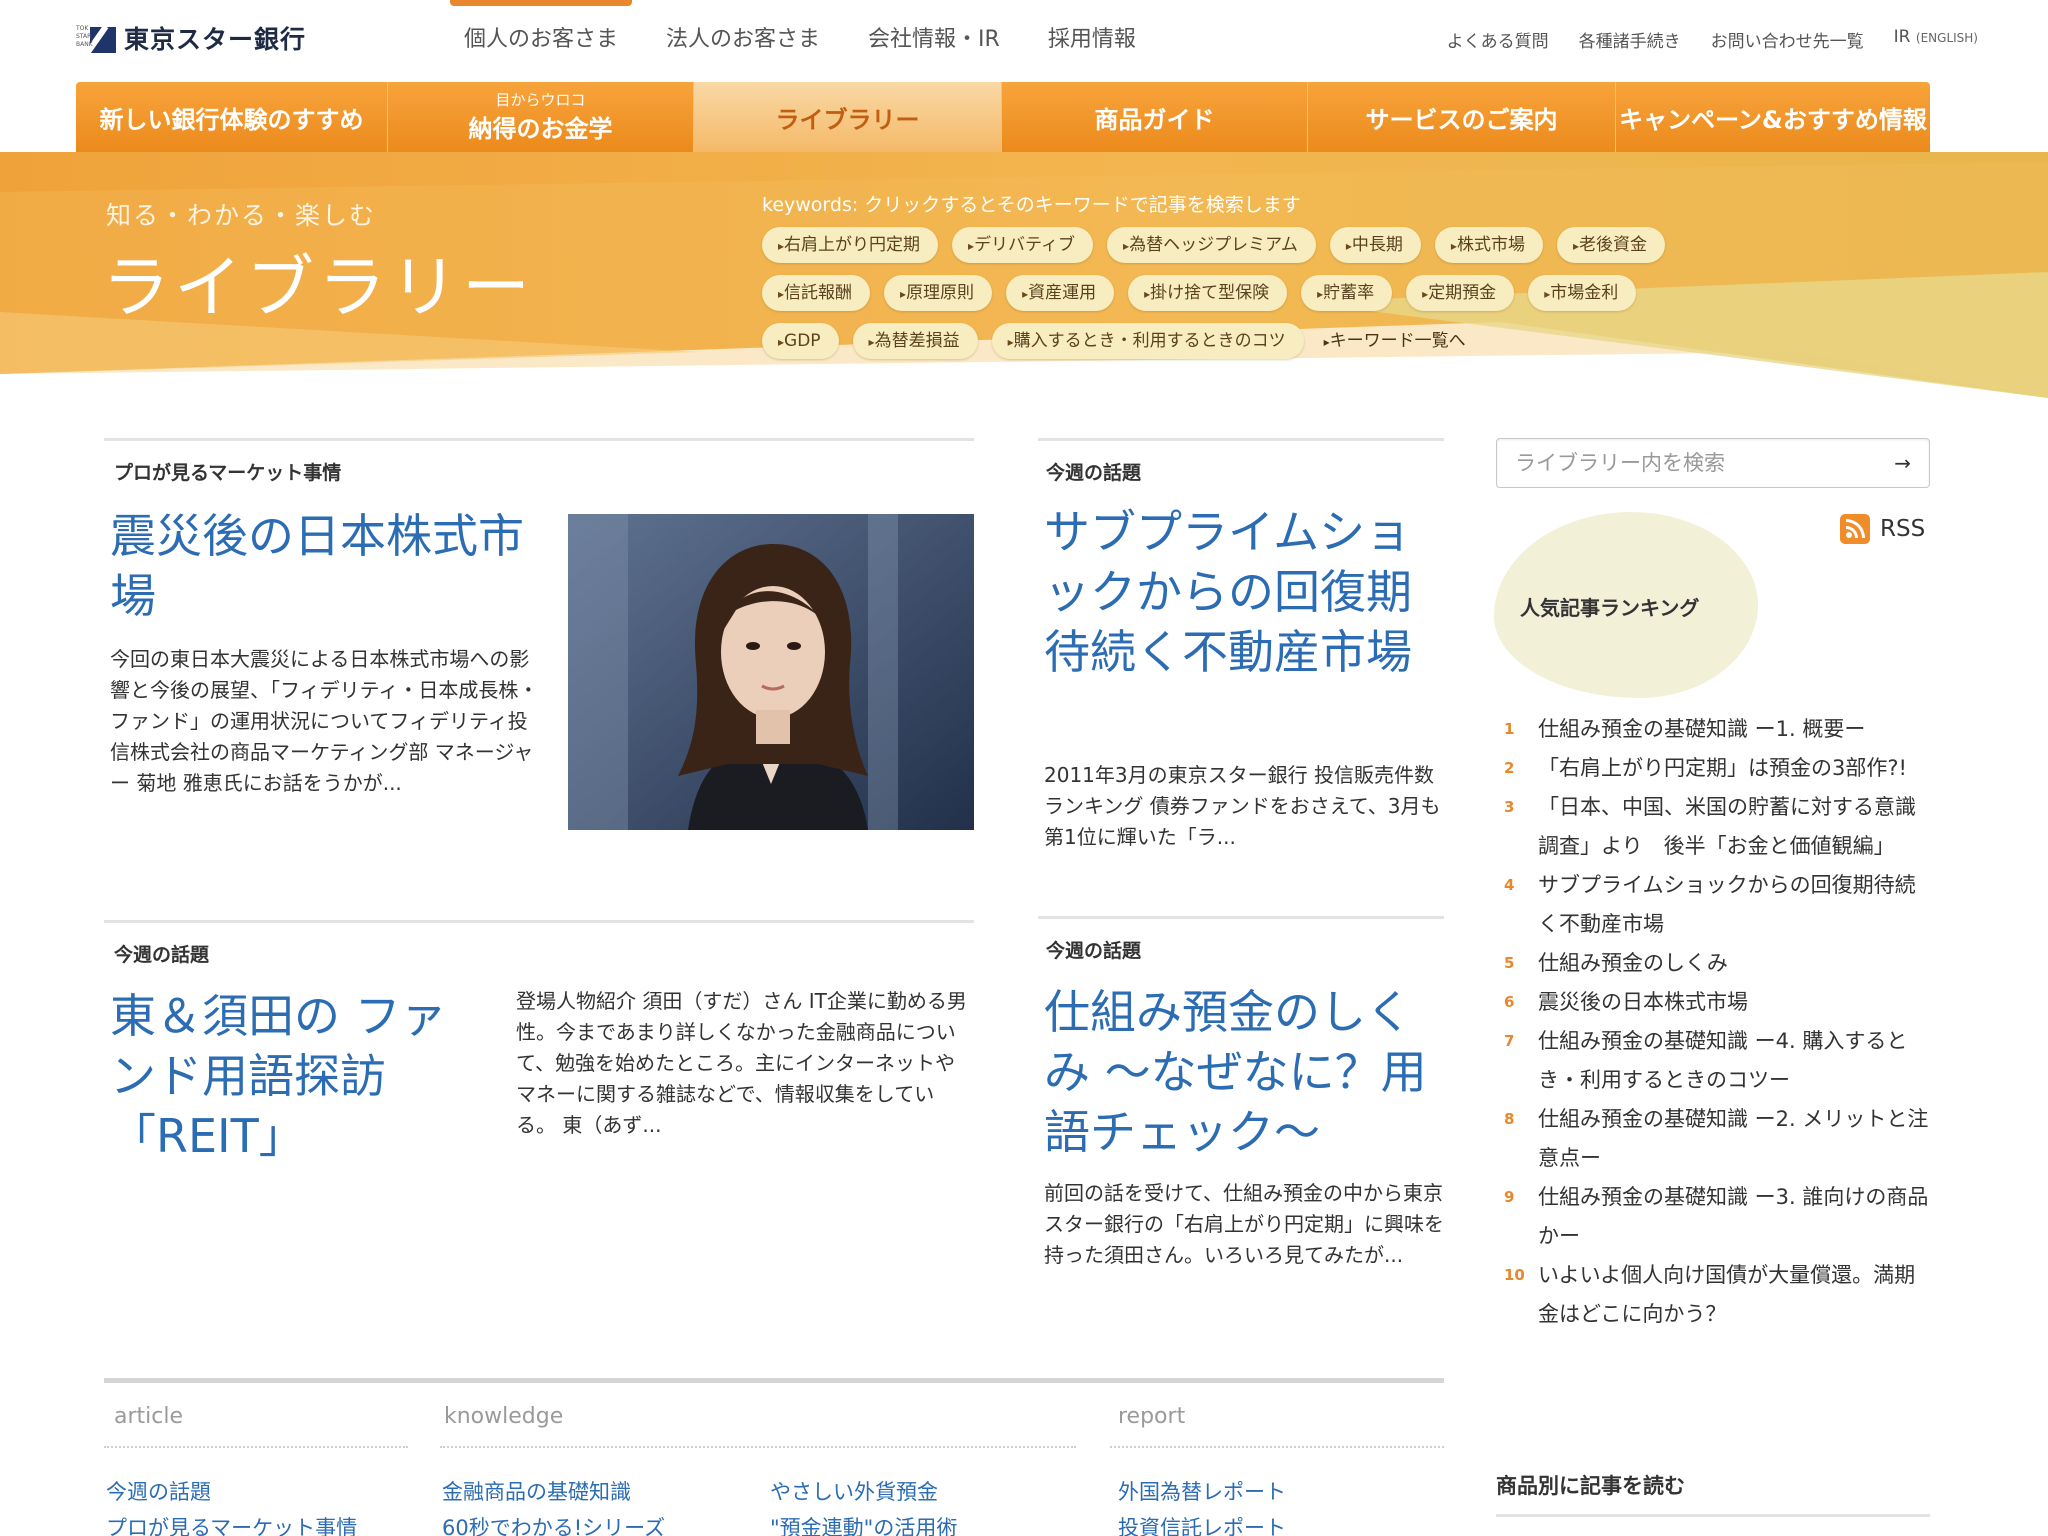  What do you see at coordinates (149, 1416) in the screenshot?
I see `footer-heading-article: article` at bounding box center [149, 1416].